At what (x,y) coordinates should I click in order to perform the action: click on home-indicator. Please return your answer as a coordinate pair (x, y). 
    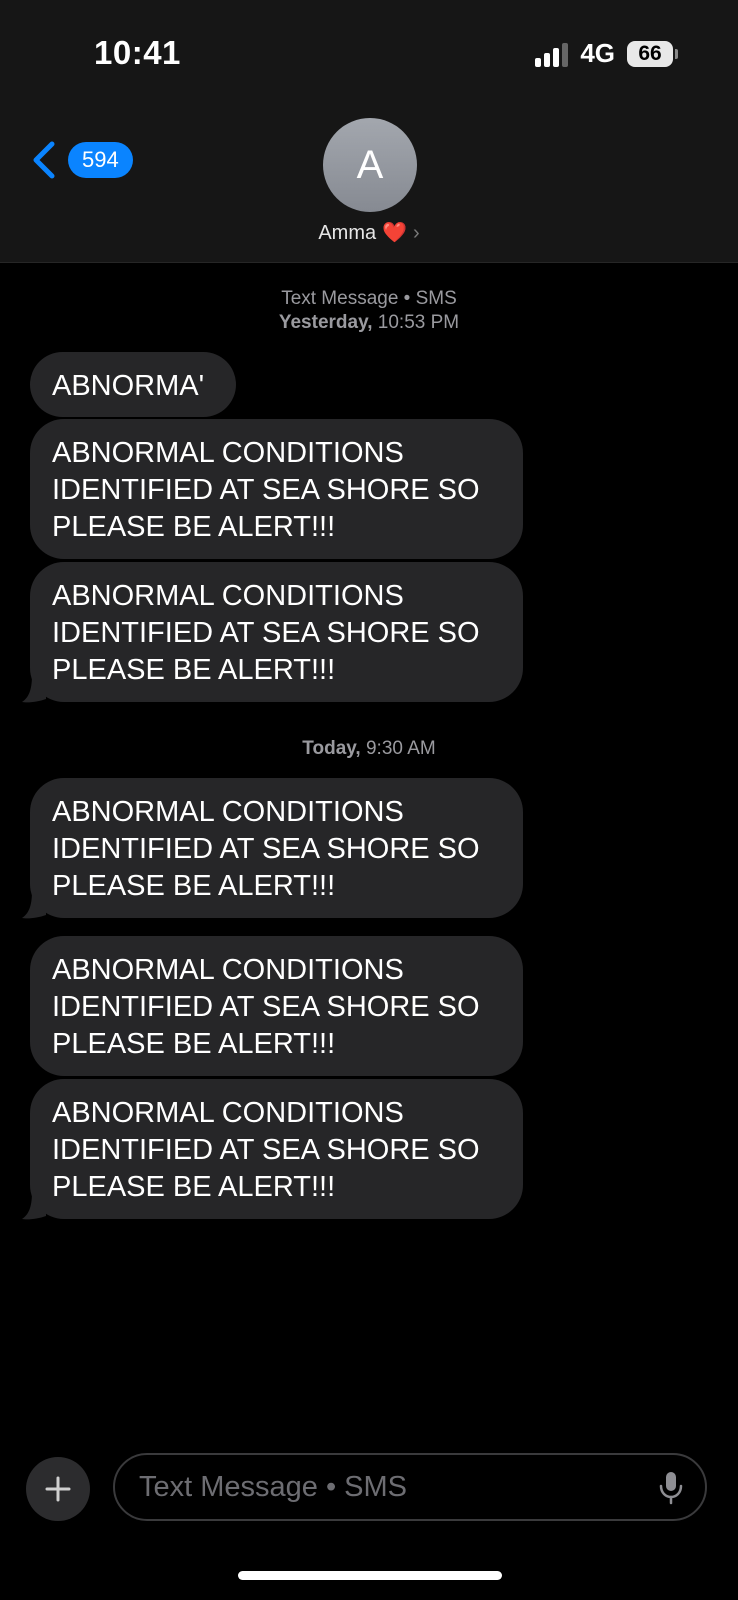
    Looking at the image, I should click on (370, 1575).